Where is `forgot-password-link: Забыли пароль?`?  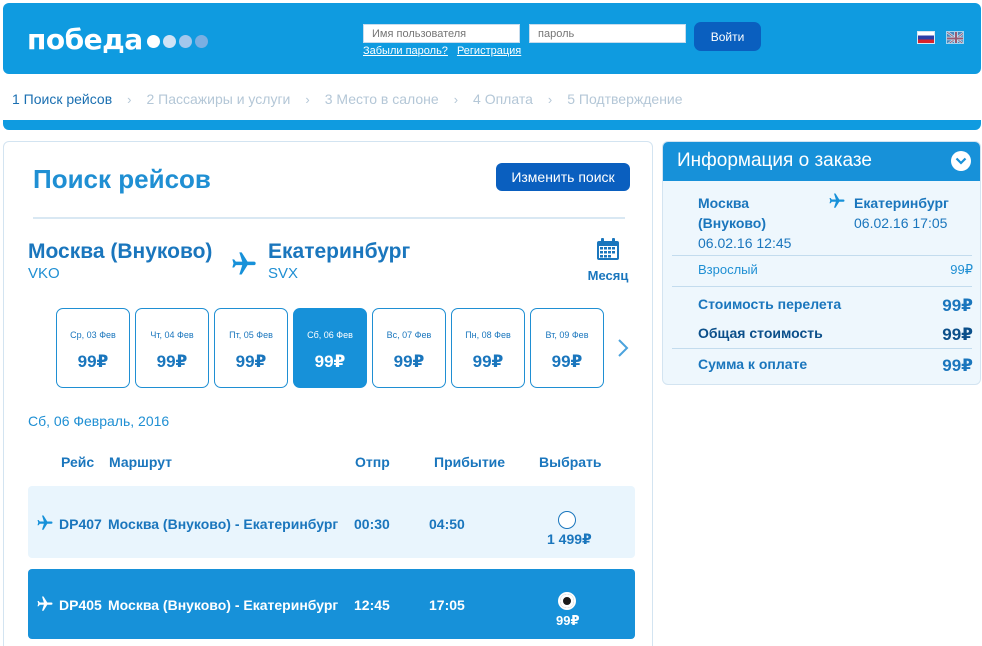 forgot-password-link: Забыли пароль? is located at coordinates (405, 51).